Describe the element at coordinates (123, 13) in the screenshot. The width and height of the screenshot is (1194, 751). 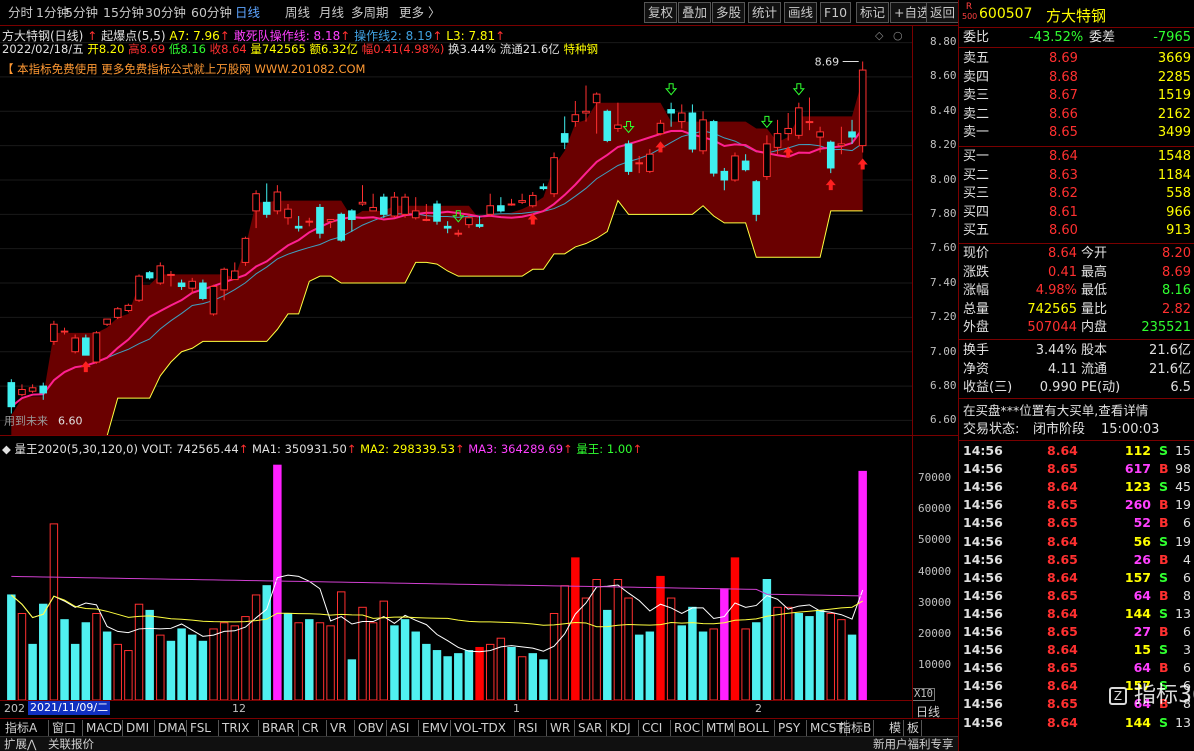
I see `toolbar-item-3: 15分钟` at that location.